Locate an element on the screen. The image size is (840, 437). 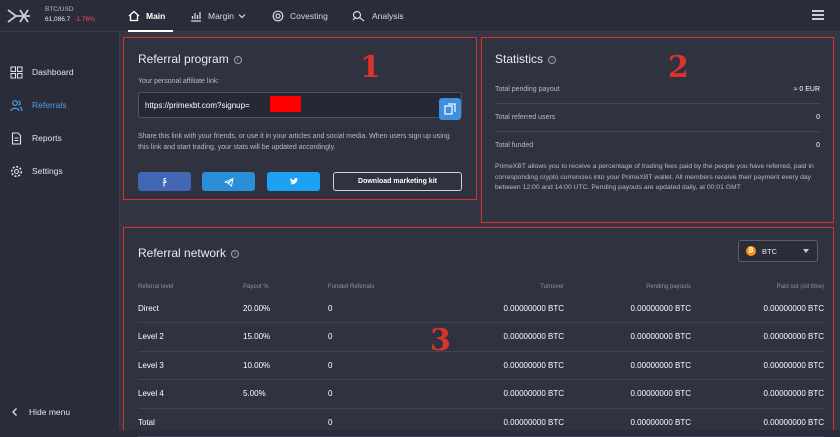
share-telegram-button is located at coordinates (228, 181).